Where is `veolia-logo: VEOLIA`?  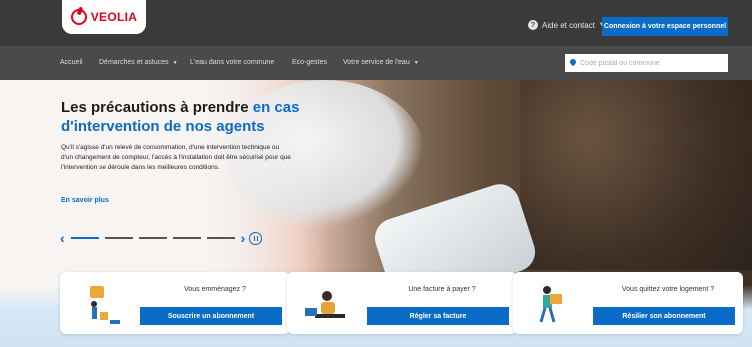
veolia-logo: VEOLIA is located at coordinates (104, 17).